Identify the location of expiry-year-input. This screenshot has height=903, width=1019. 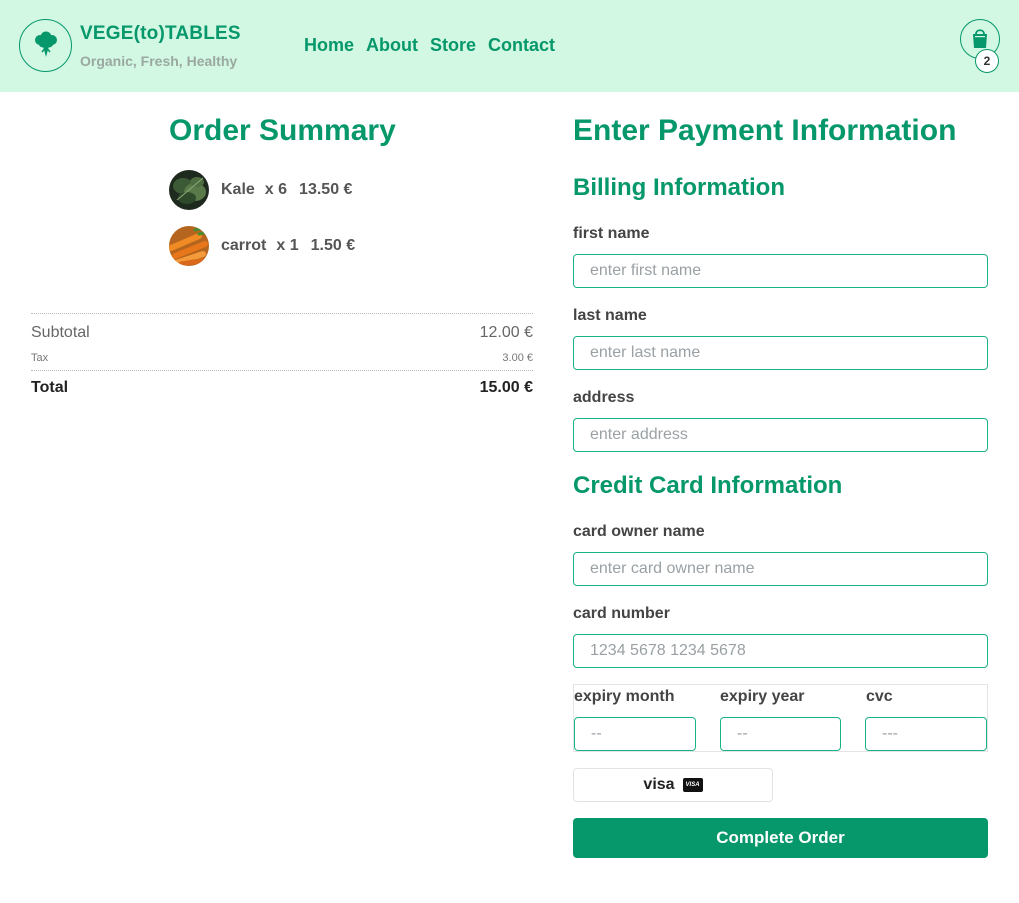
(780, 734).